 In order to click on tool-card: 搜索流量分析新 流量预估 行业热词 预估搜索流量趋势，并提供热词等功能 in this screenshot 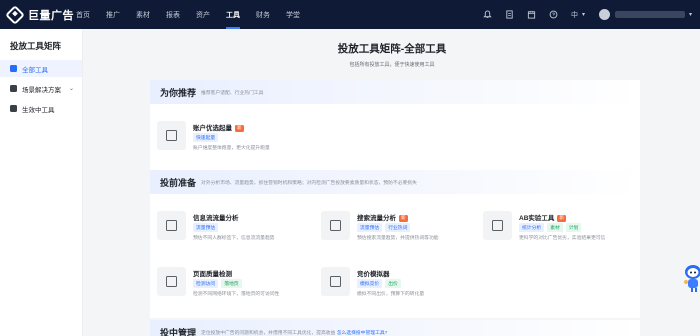, I will do `click(396, 227)`.